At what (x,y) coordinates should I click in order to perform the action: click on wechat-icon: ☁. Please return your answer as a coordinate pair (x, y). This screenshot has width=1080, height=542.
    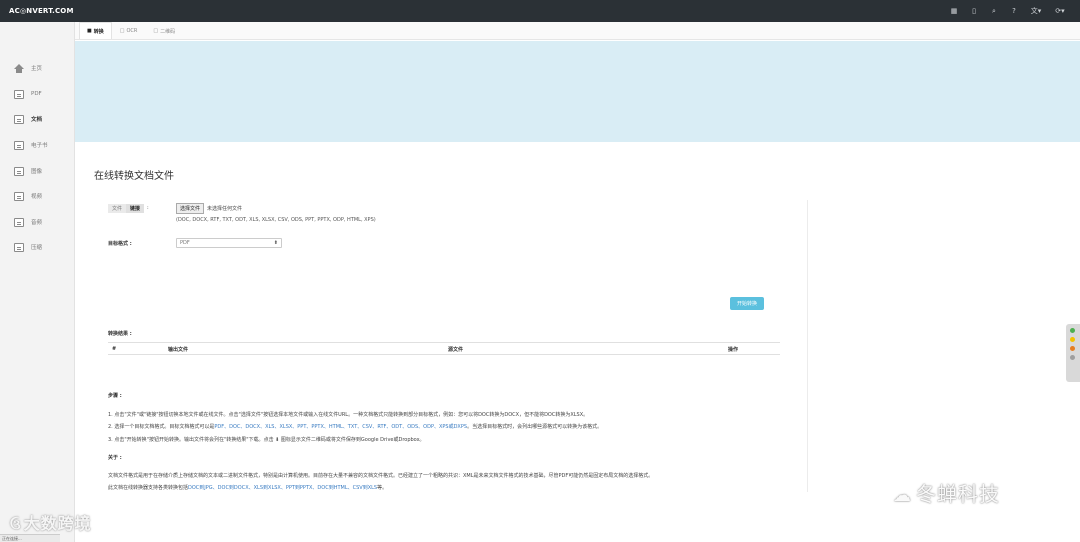
    Looking at the image, I should click on (902, 495).